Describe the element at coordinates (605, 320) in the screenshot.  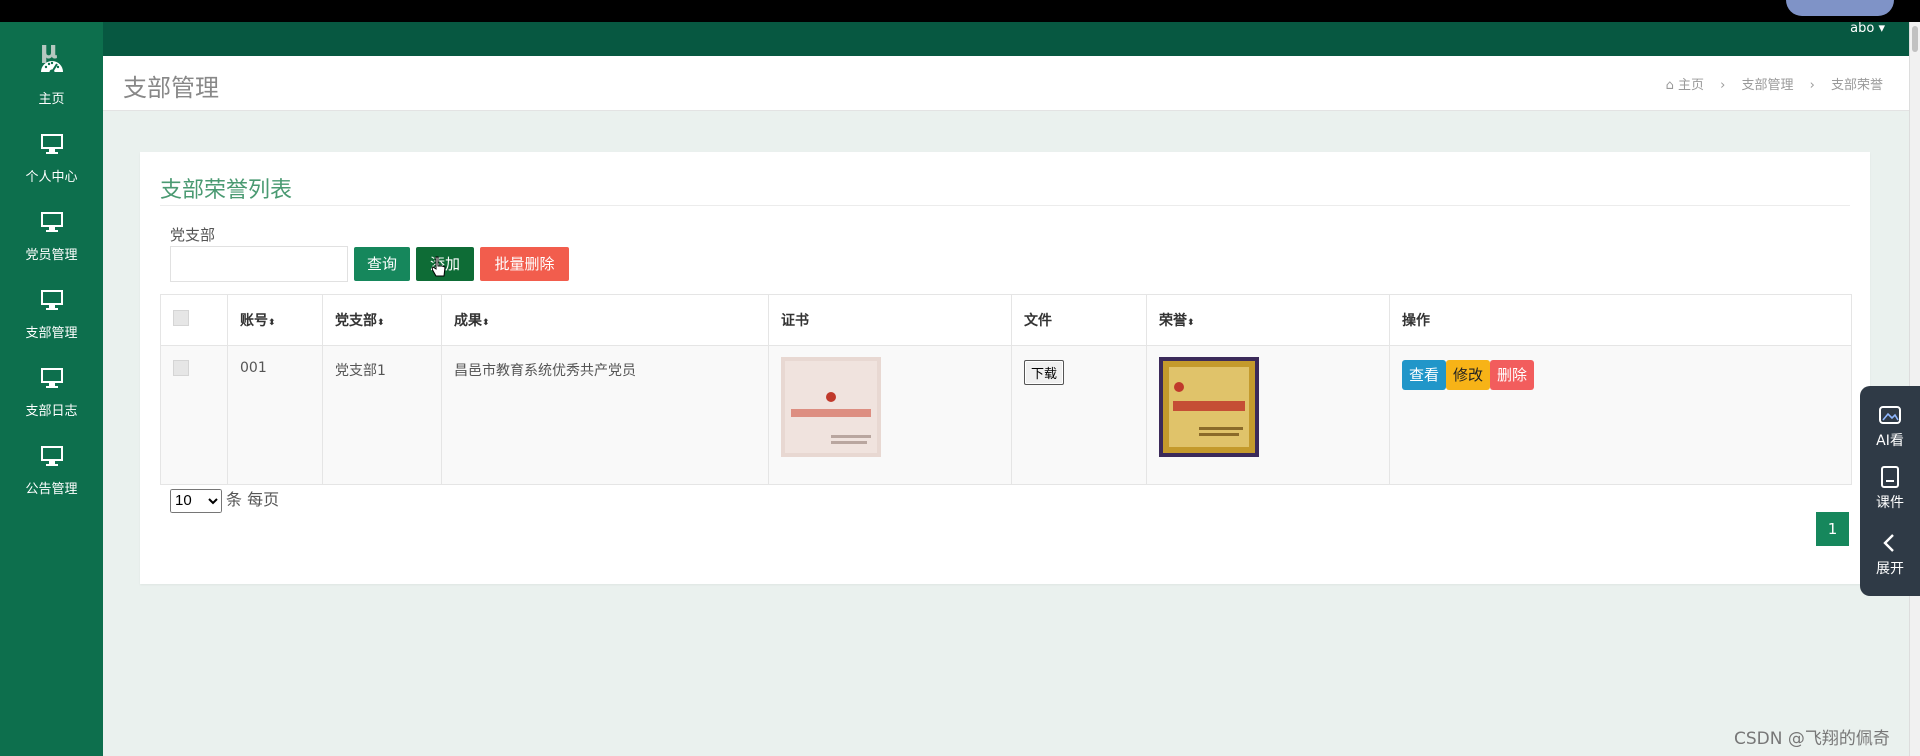
I see `column-header: 成果⬍` at that location.